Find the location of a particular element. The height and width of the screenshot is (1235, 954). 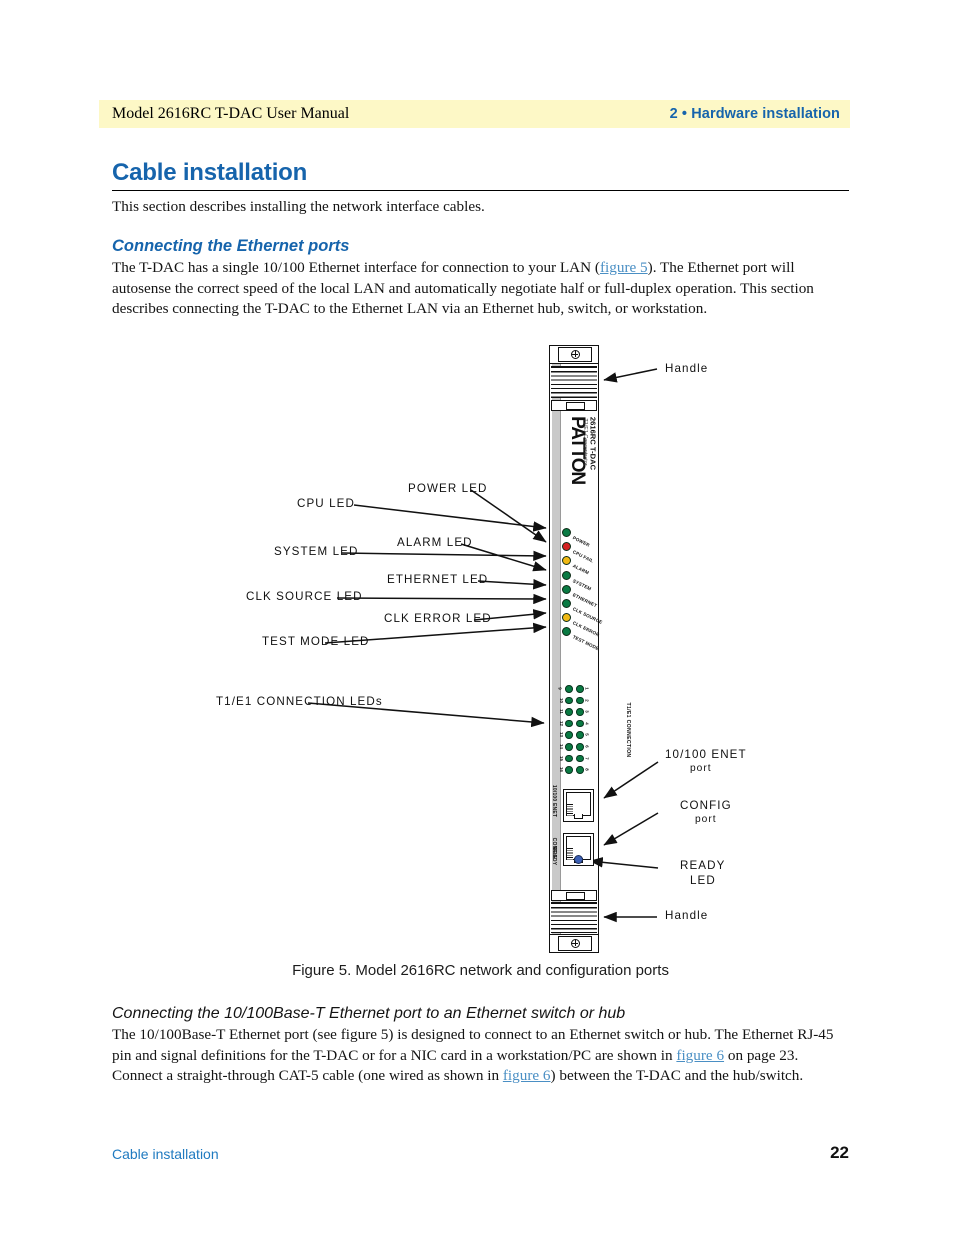

callout-t1e1-leds: T1/E1 CONNECTION LEDs is located at coordinates (299, 701).